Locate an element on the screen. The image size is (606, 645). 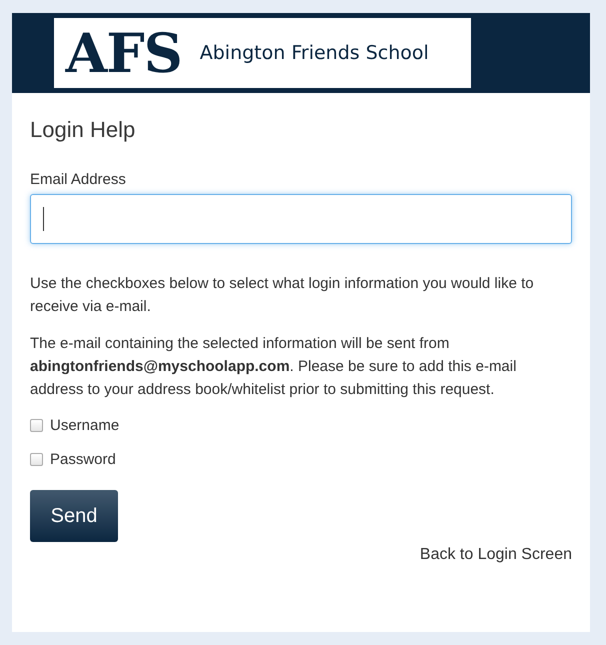
email-input-field is located at coordinates (301, 219).